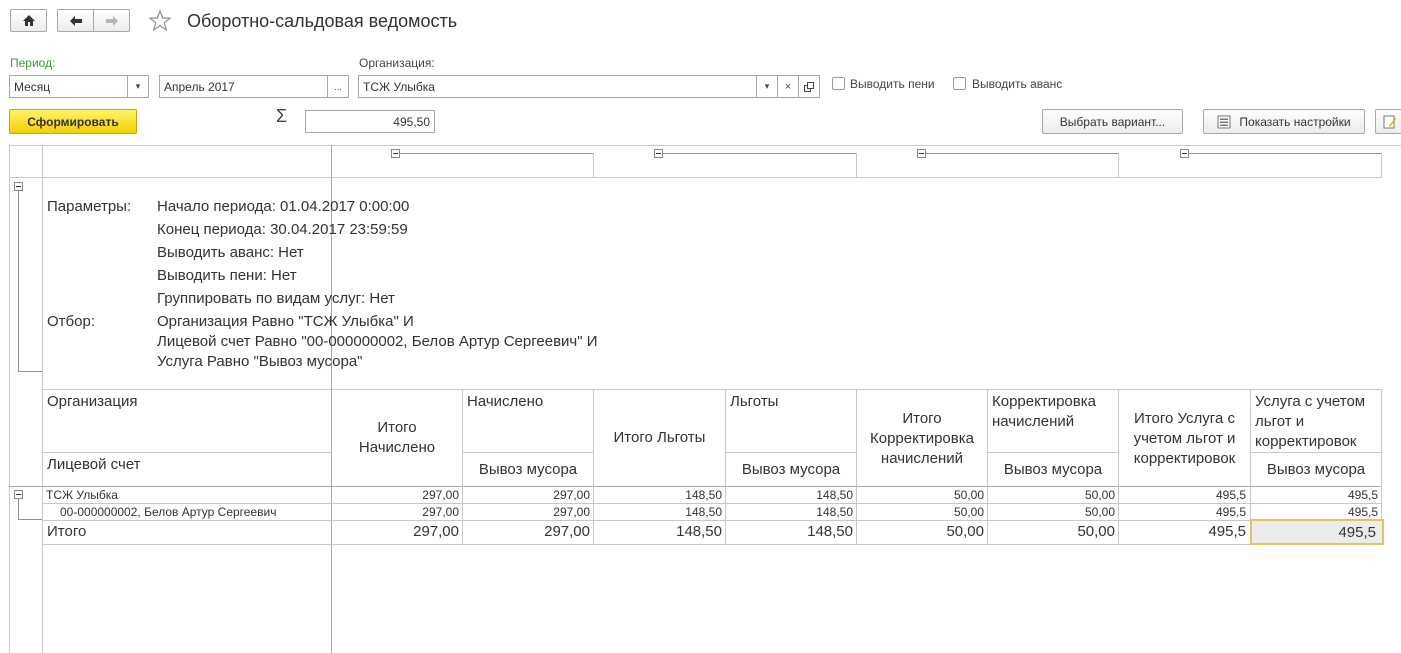  Describe the element at coordinates (838, 83) in the screenshot. I see `penalty-checkbox` at that location.